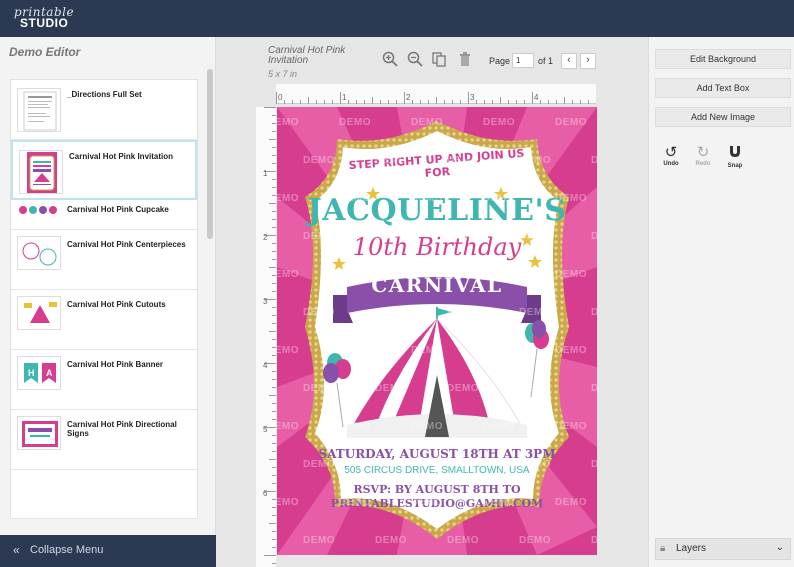  I want to click on edit-background-button: Edit Background, so click(723, 59).